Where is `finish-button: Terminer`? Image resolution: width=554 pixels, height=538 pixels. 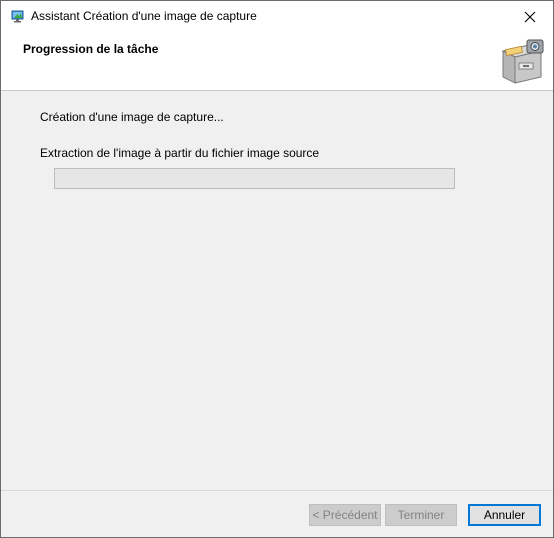 finish-button: Terminer is located at coordinates (421, 515).